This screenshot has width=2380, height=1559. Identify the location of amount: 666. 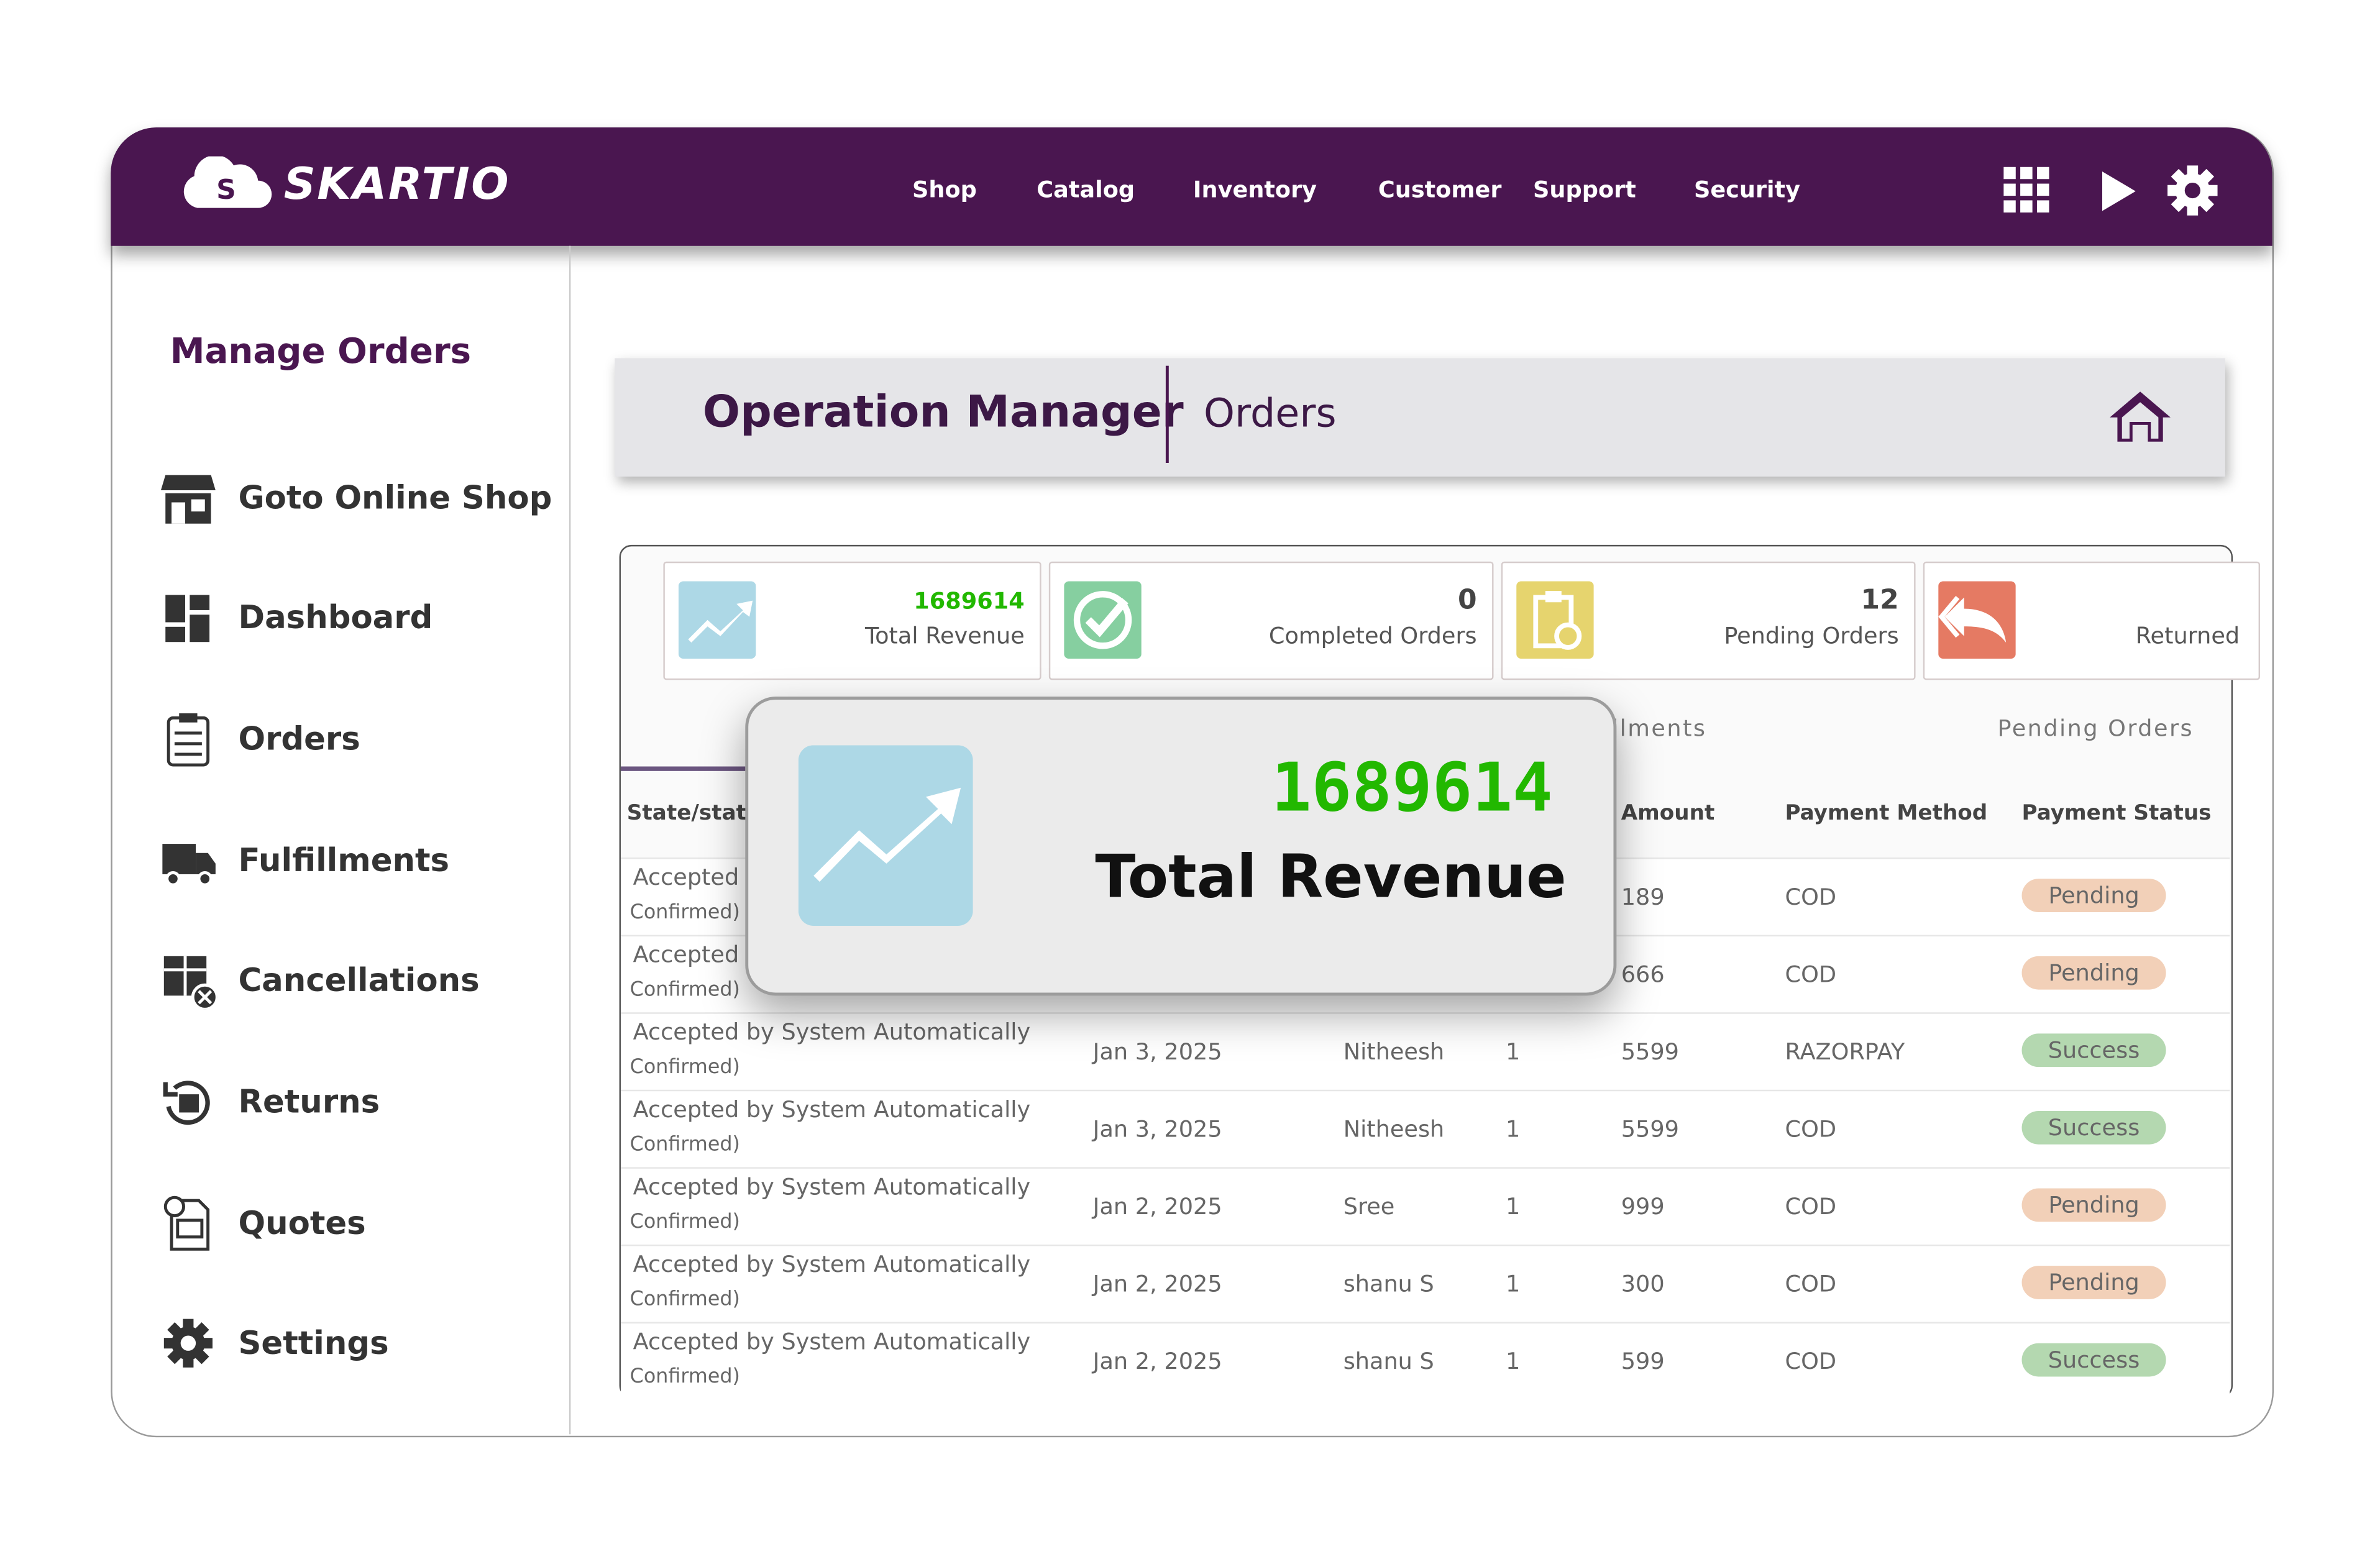
(1643, 975).